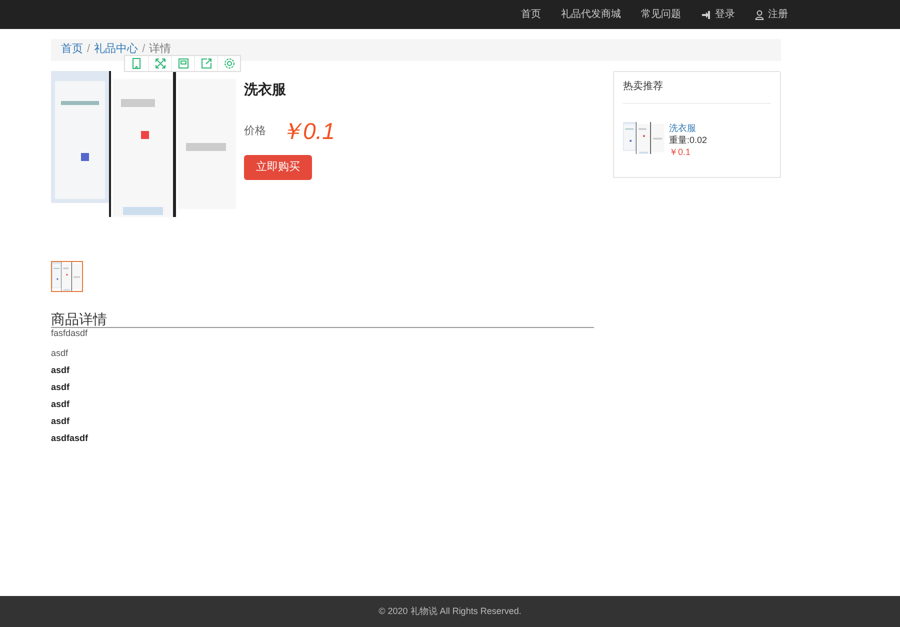  Describe the element at coordinates (265, 89) in the screenshot. I see `product-title: 洗衣服` at that location.